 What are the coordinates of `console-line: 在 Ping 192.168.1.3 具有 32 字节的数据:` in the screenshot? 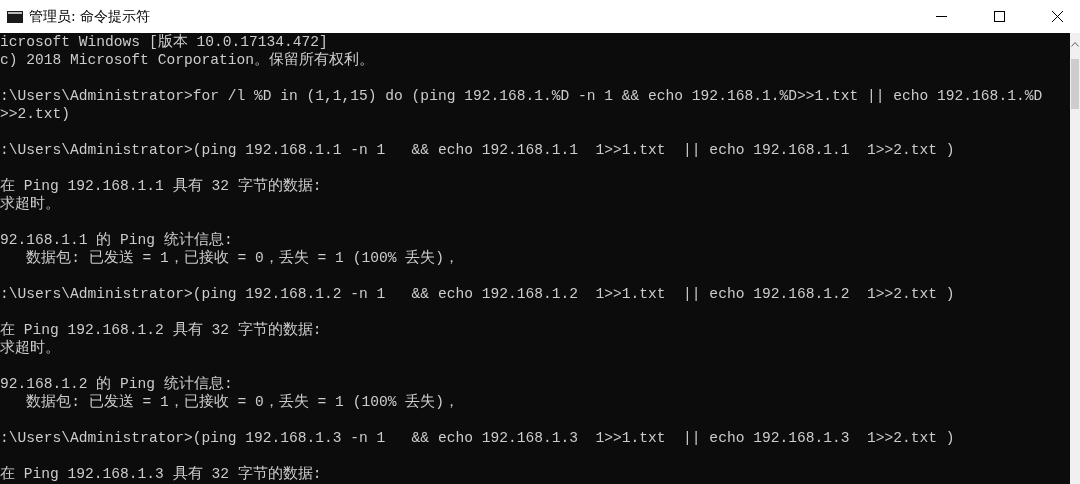 It's located at (161, 474).